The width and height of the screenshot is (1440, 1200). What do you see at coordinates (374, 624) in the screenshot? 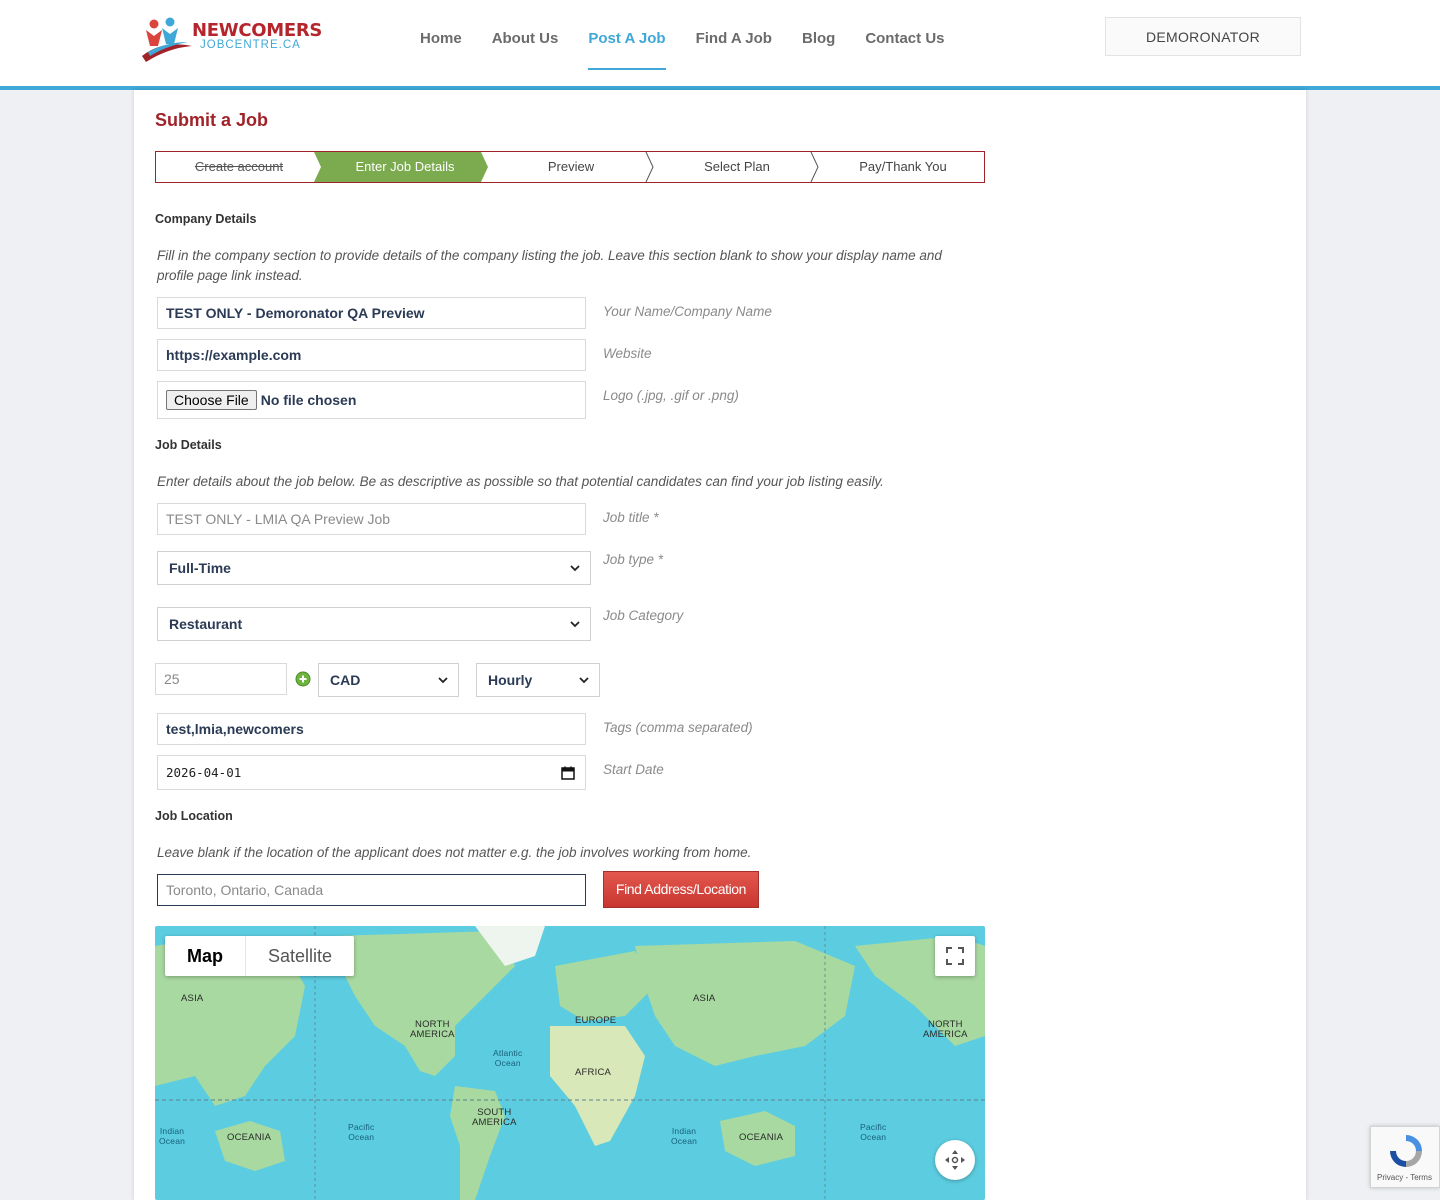
I see `job-category-select: Restaurant` at bounding box center [374, 624].